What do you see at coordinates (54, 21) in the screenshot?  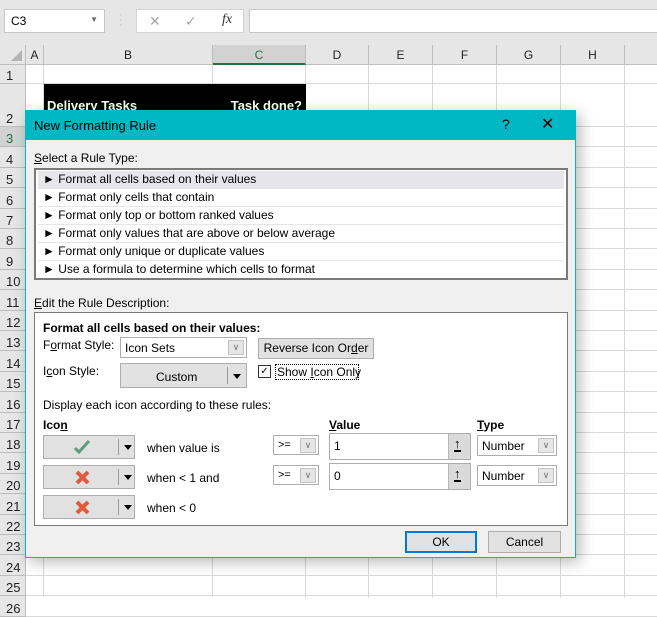 I see `name-box: C3 ▼` at bounding box center [54, 21].